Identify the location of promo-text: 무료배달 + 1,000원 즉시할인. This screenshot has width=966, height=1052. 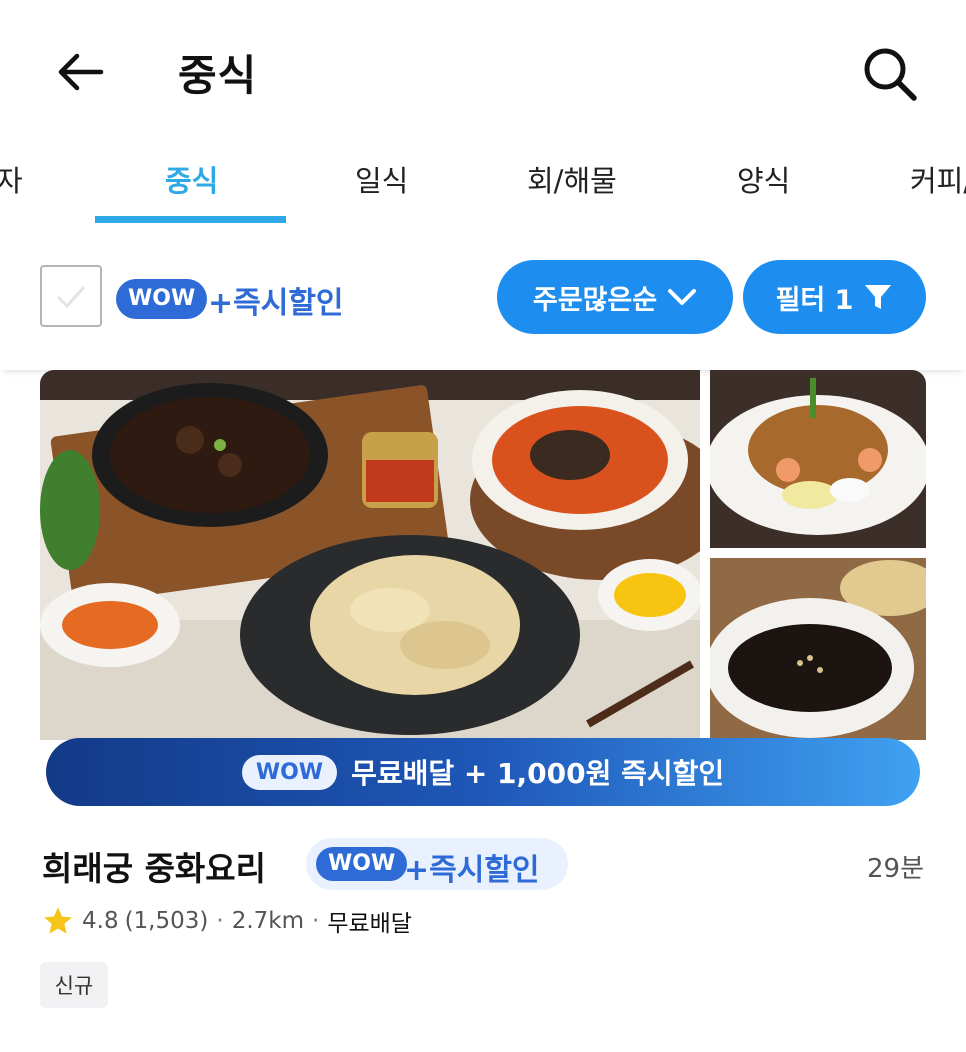
(538, 773).